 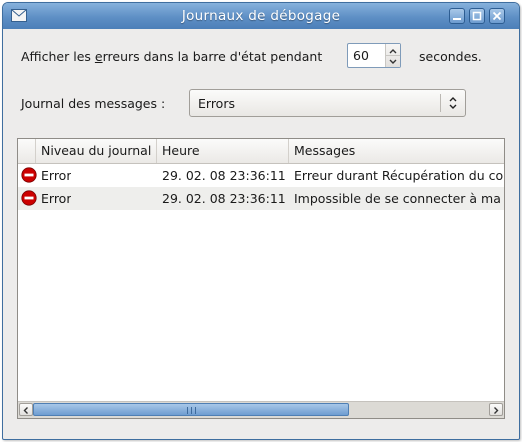 What do you see at coordinates (58, 56) in the screenshot?
I see `label-prefix: Afficher les` at bounding box center [58, 56].